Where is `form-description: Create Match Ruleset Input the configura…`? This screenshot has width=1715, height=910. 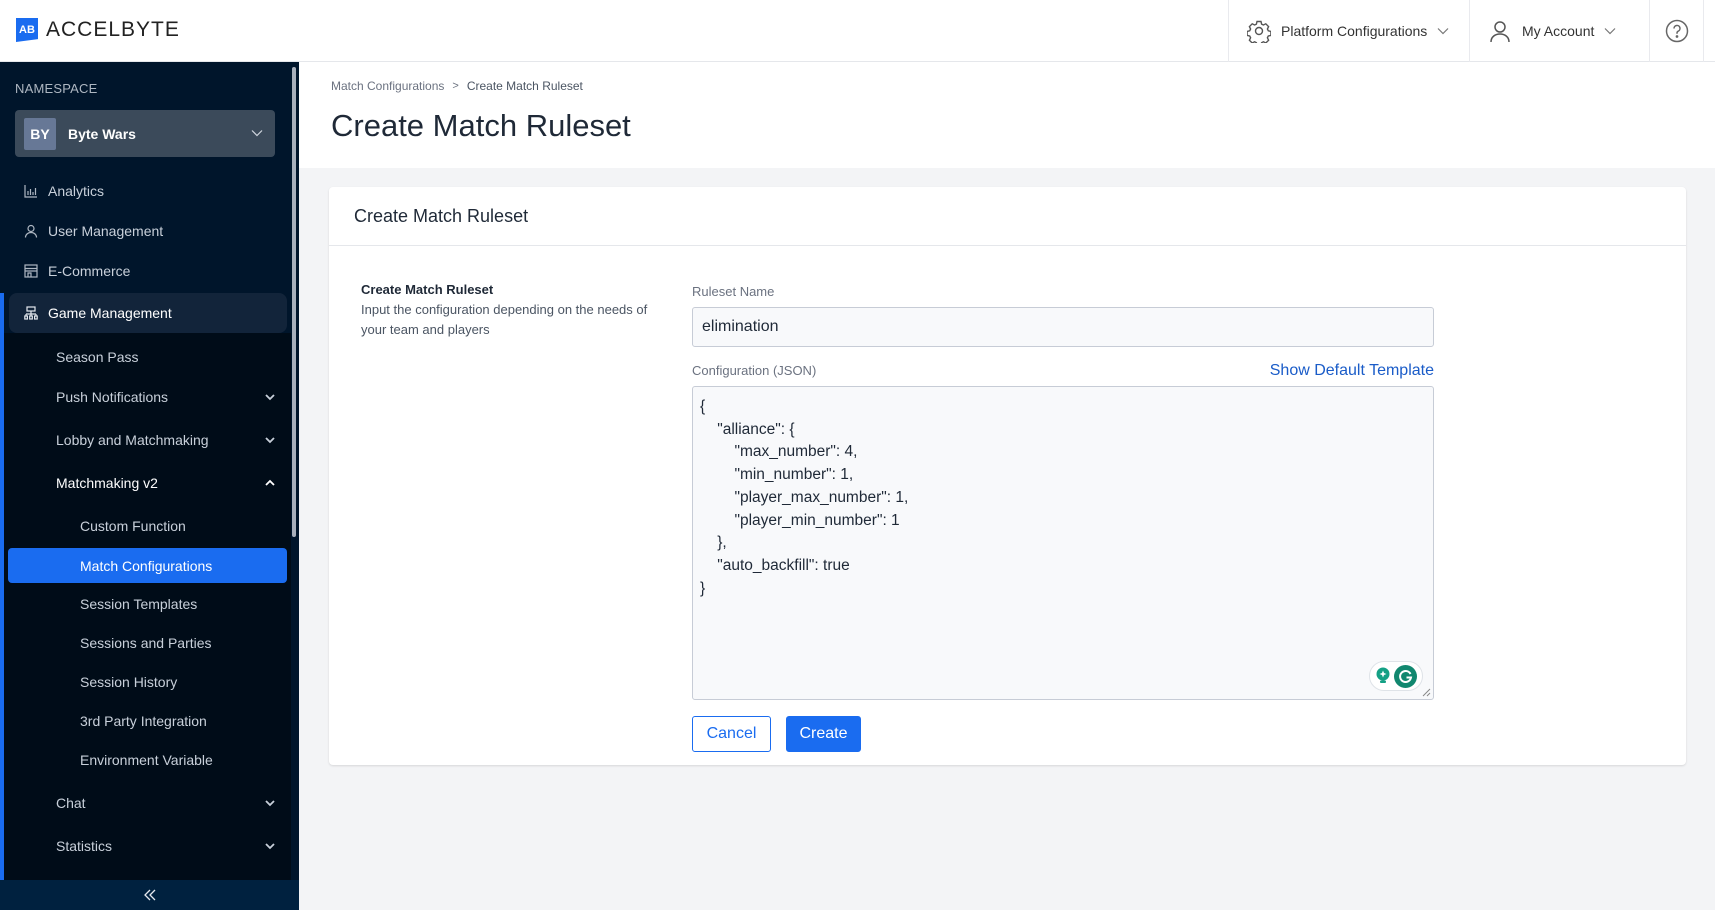 form-description: Create Match Ruleset Input the configura… is located at coordinates (506, 310).